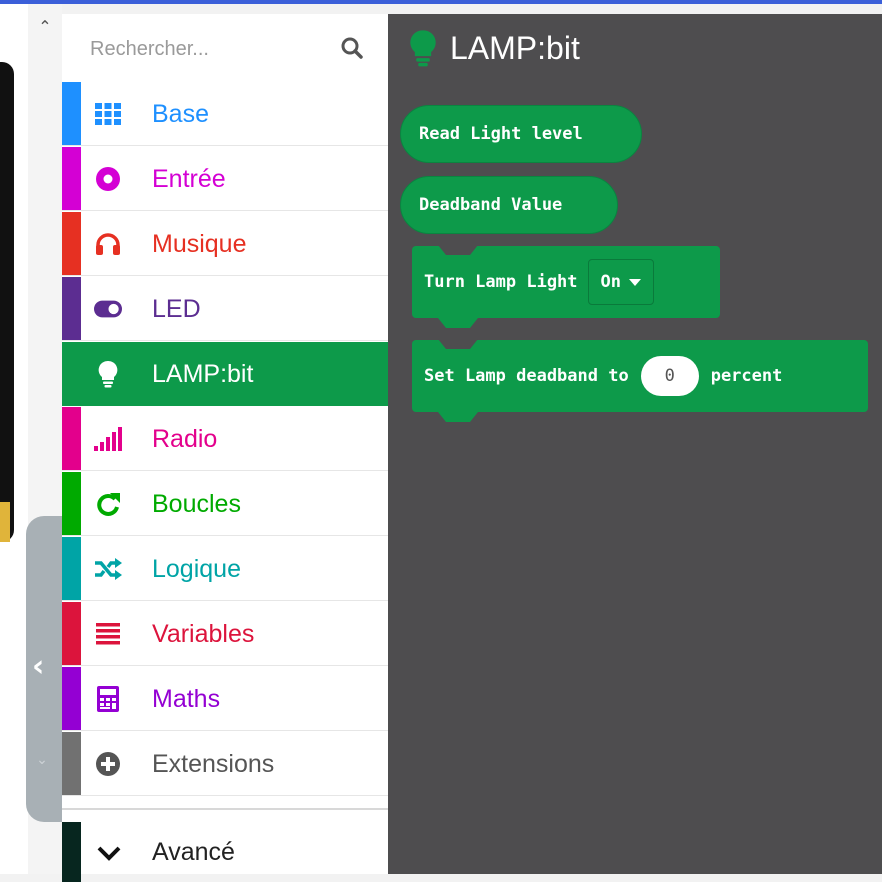 The width and height of the screenshot is (882, 882). What do you see at coordinates (108, 569) in the screenshot?
I see `shuffle-icon` at bounding box center [108, 569].